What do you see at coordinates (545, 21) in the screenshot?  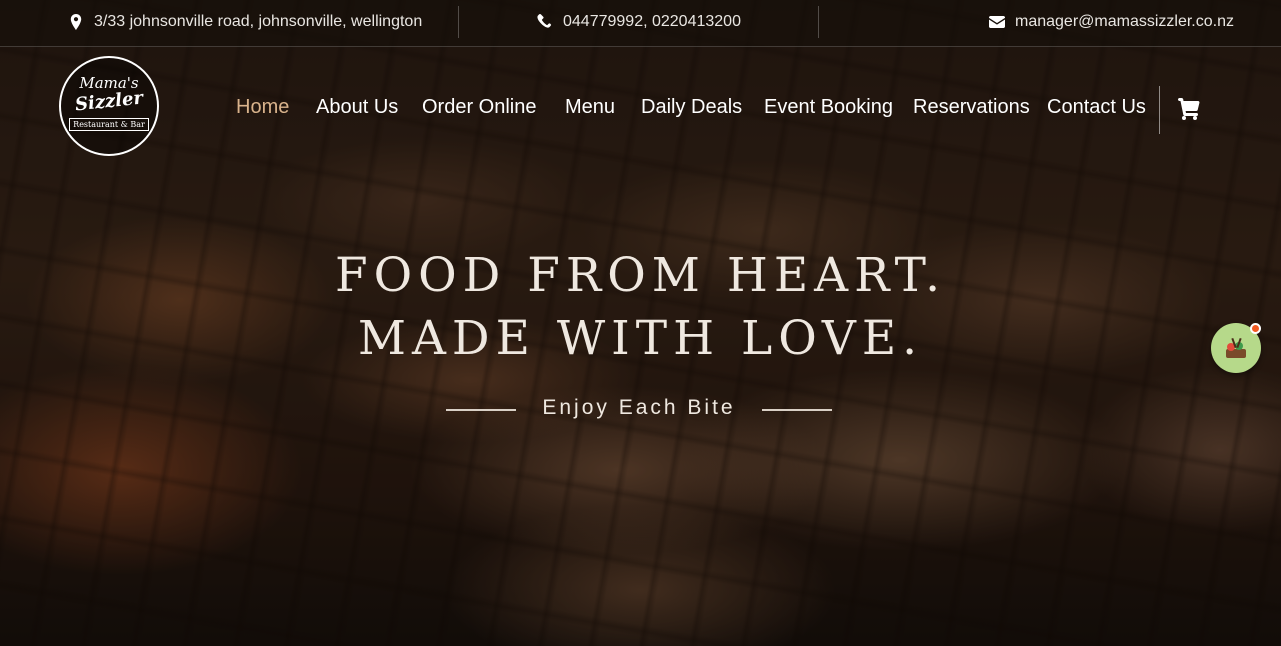 I see `phone-icon` at bounding box center [545, 21].